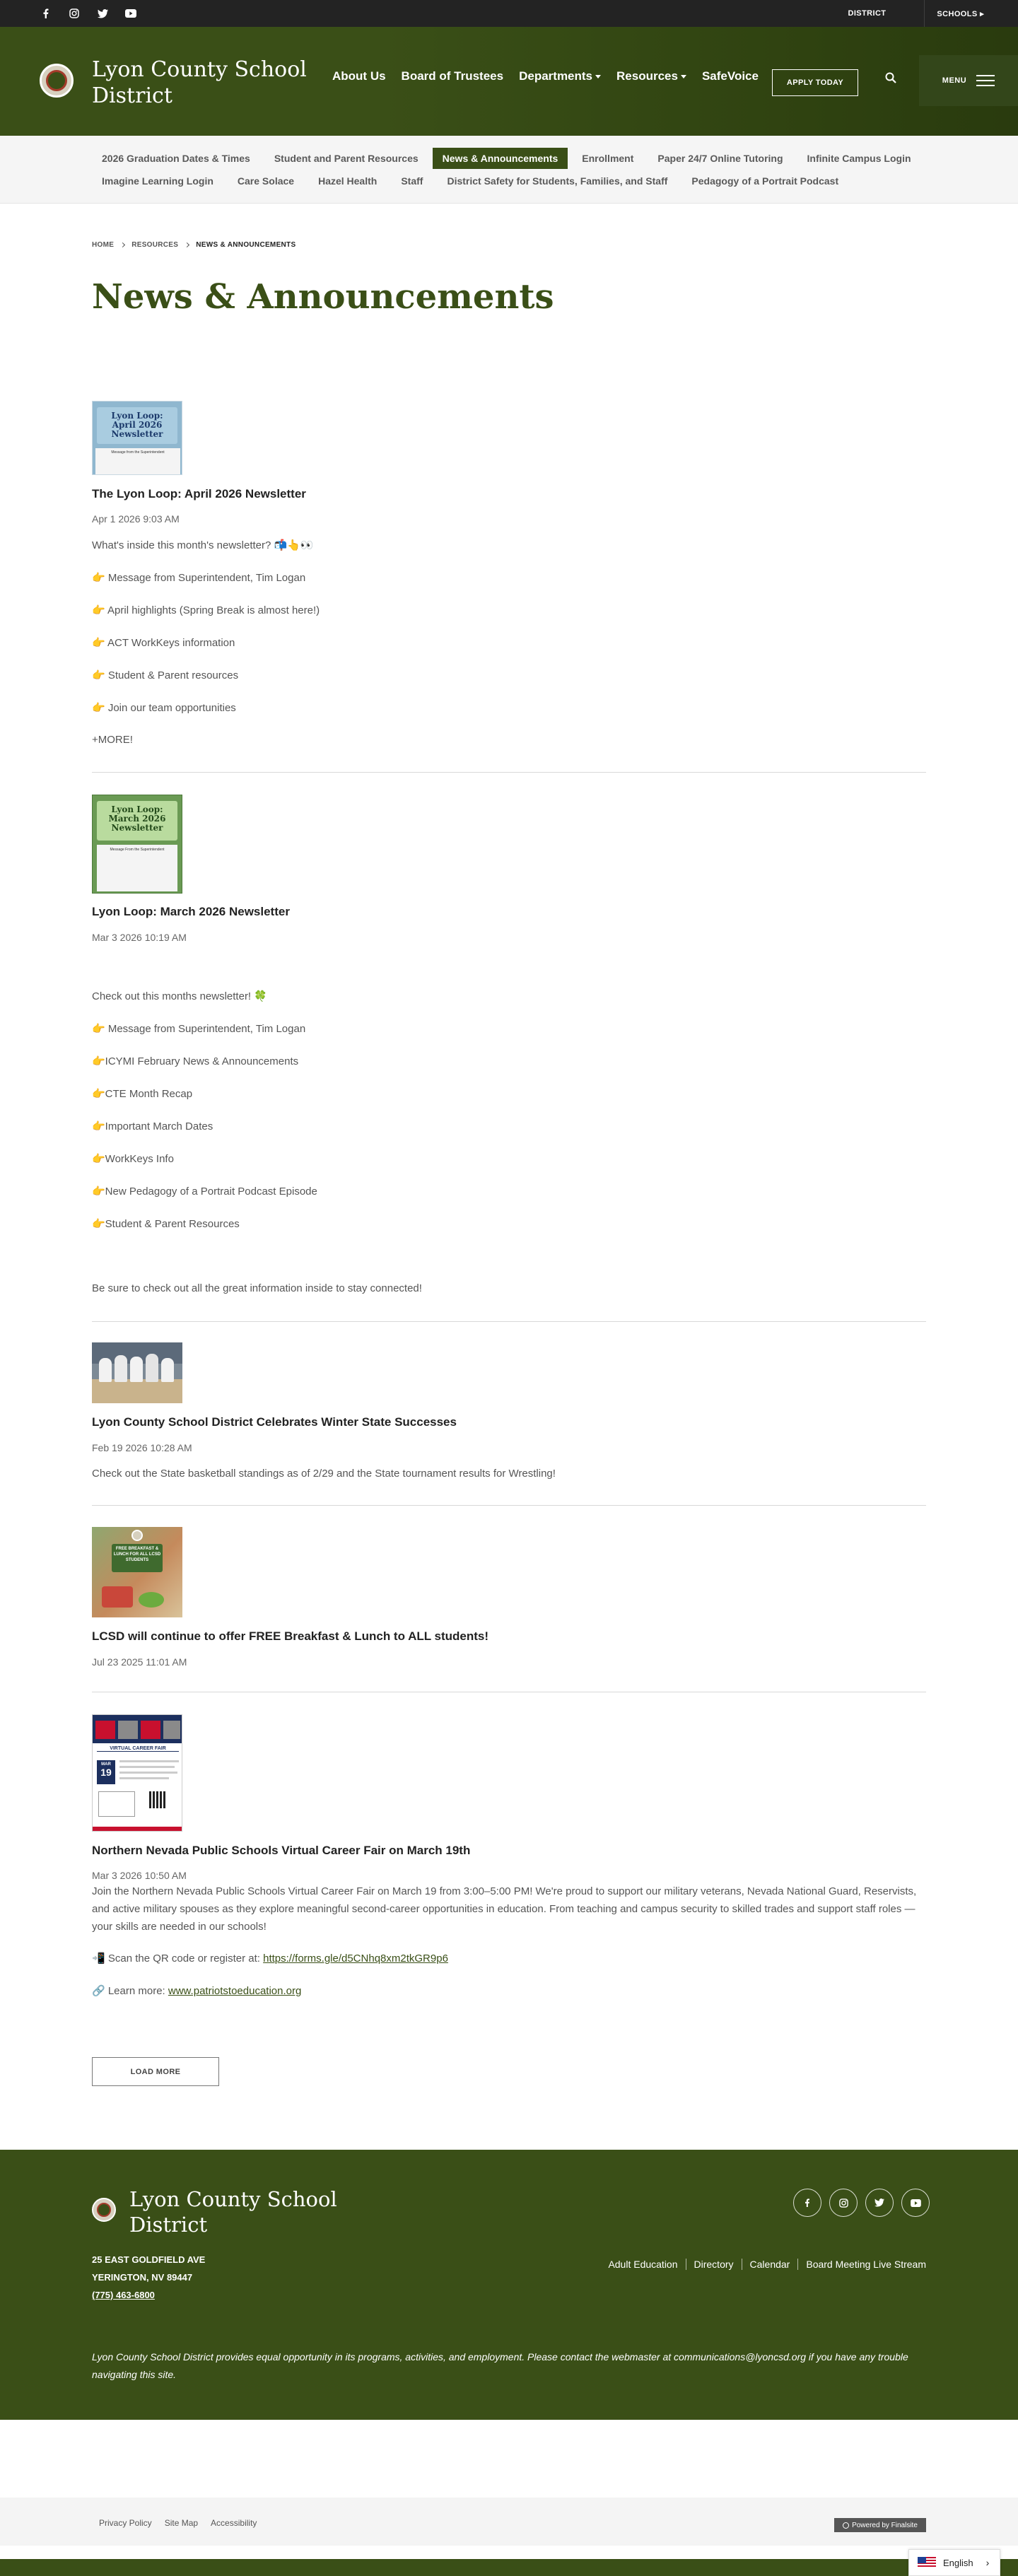 The width and height of the screenshot is (1018, 2576). I want to click on news-date: Apr 1 2026 9:03 AM, so click(136, 519).